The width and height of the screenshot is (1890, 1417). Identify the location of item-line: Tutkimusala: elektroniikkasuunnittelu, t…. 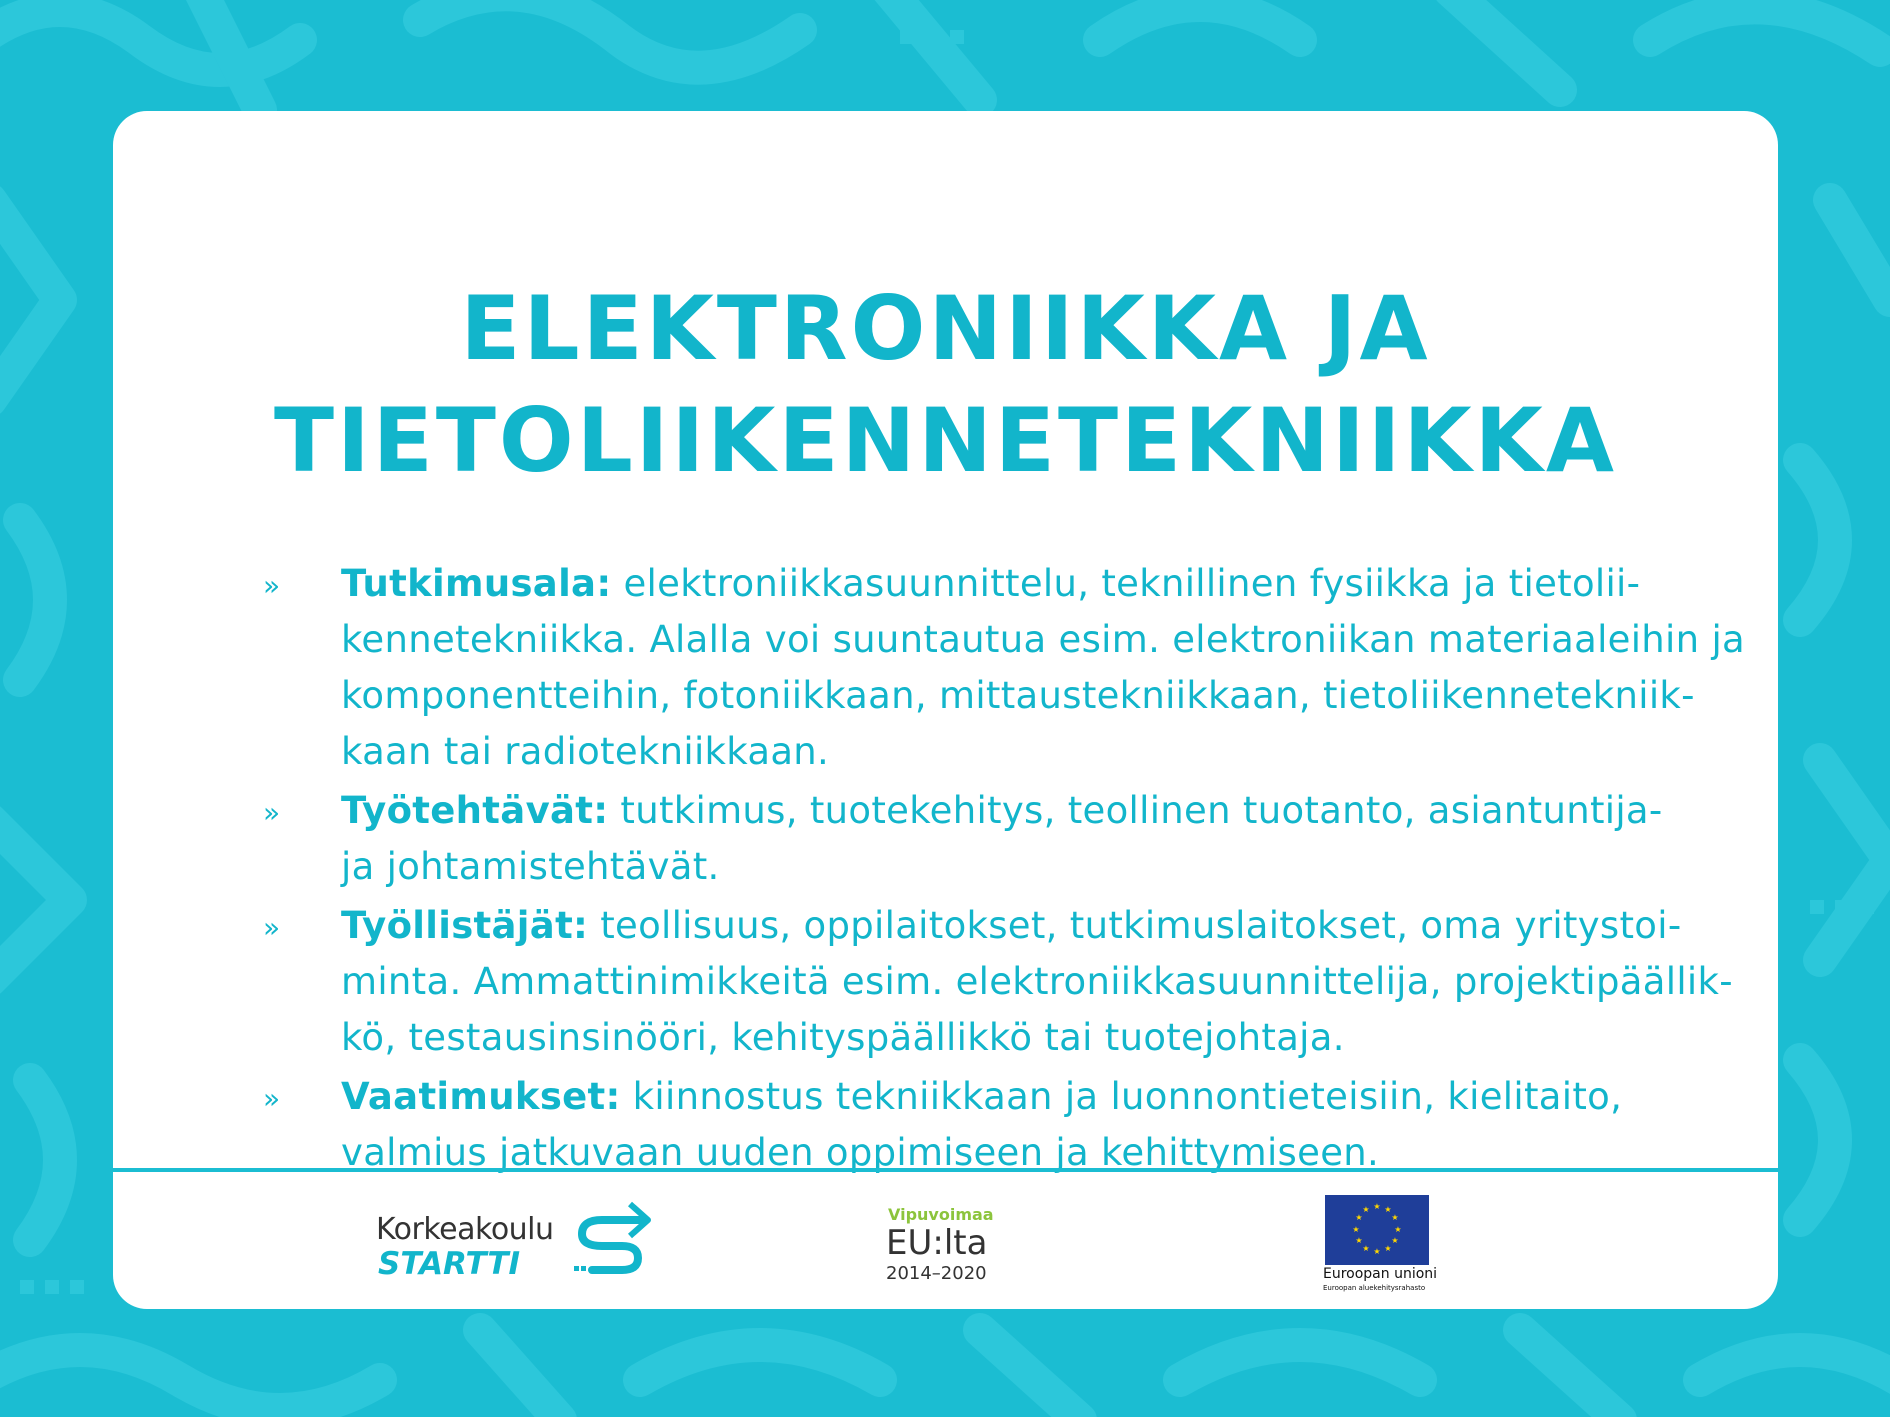
(1059, 584).